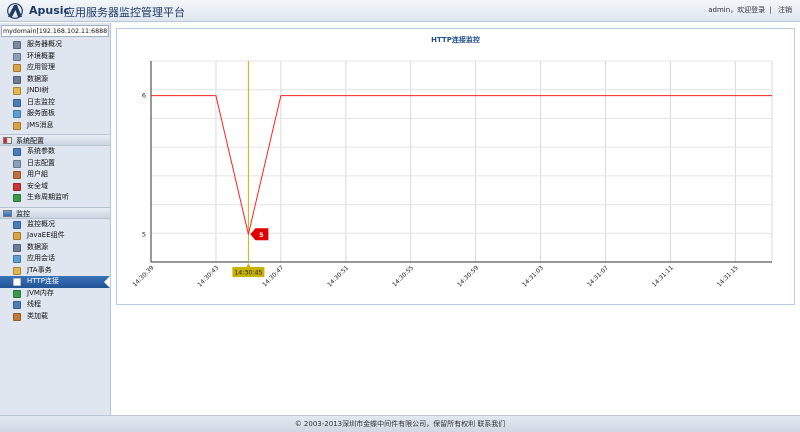  What do you see at coordinates (748, 10) in the screenshot?
I see `welcome-text: ，欢迎登录` at bounding box center [748, 10].